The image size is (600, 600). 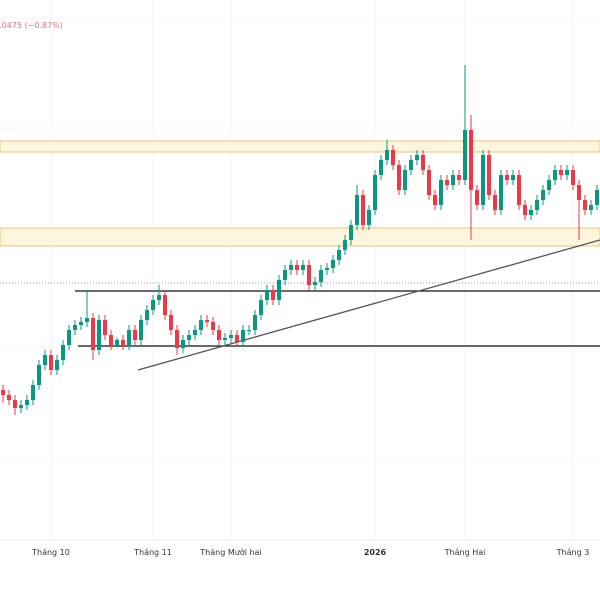 I want to click on x-tick-label: Tháng 11, so click(x=152, y=552).